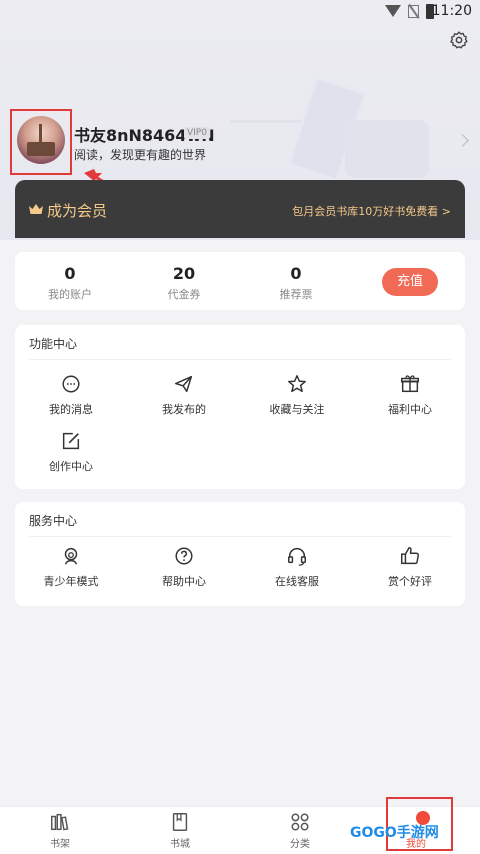  What do you see at coordinates (240, 554) in the screenshot?
I see `service-center-card: 服务中心 青少年模式 帮助中心 在线客服 赏个好评` at bounding box center [240, 554].